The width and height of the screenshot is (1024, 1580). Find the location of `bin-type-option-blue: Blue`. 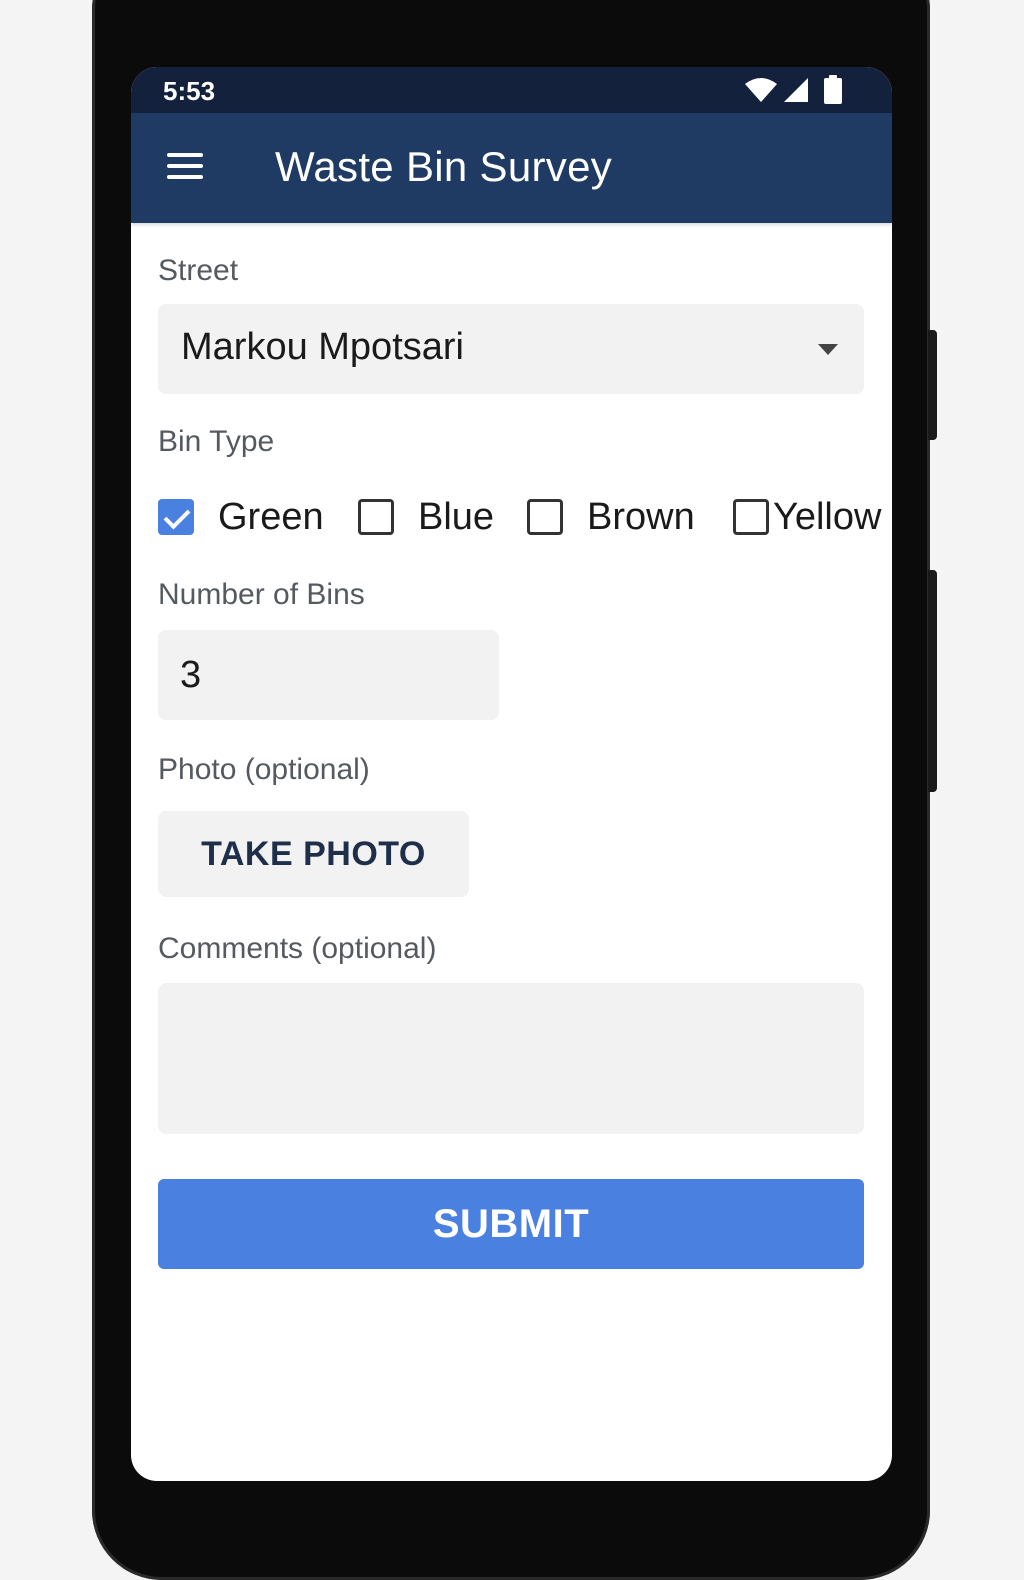

bin-type-option-blue: Blue is located at coordinates (426, 517).